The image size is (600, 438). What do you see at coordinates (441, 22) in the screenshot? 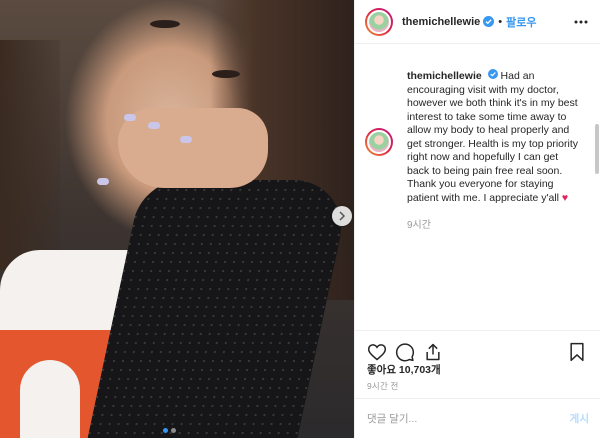
I see `username-link: themichellewie` at bounding box center [441, 22].